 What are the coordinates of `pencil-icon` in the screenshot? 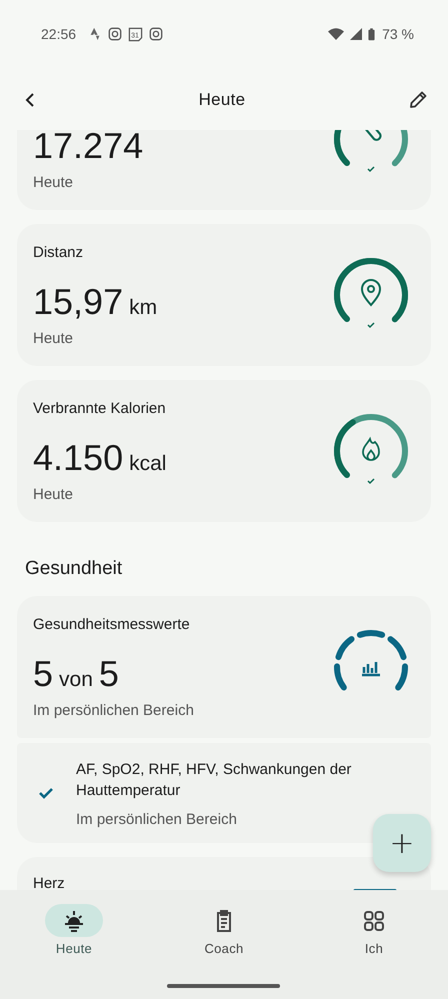 It's located at (418, 100).